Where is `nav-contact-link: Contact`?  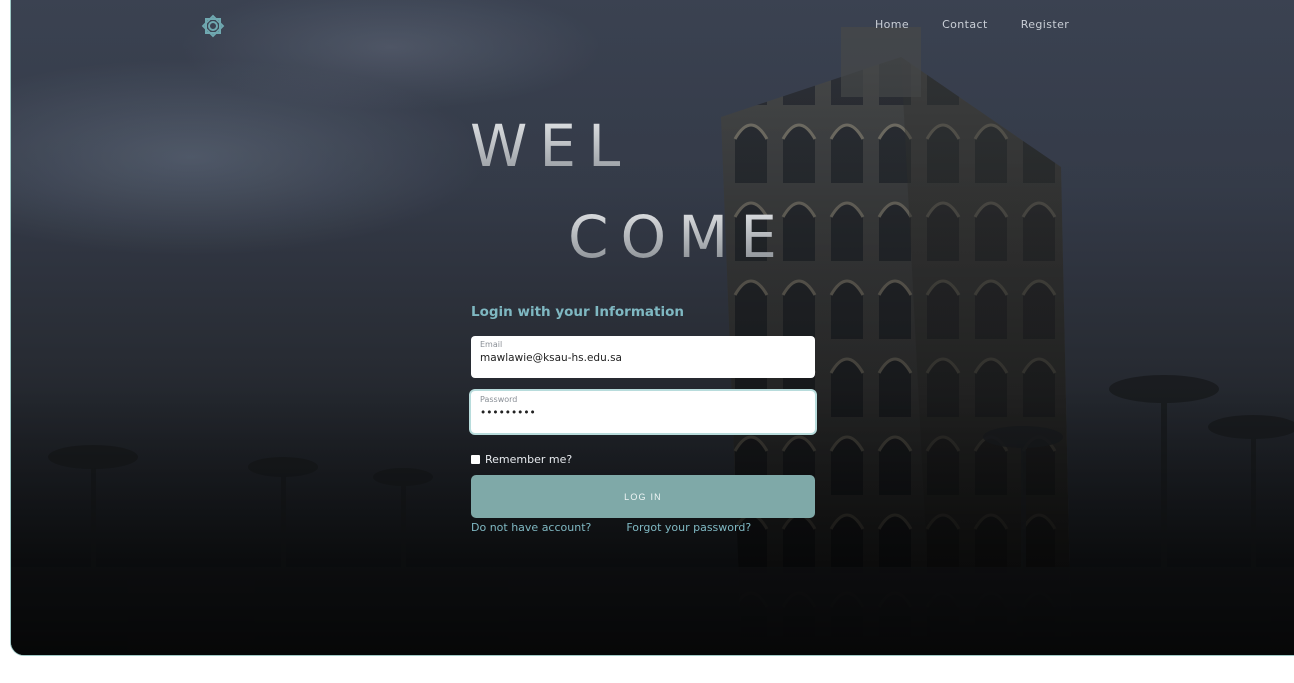
nav-contact-link: Contact is located at coordinates (965, 24).